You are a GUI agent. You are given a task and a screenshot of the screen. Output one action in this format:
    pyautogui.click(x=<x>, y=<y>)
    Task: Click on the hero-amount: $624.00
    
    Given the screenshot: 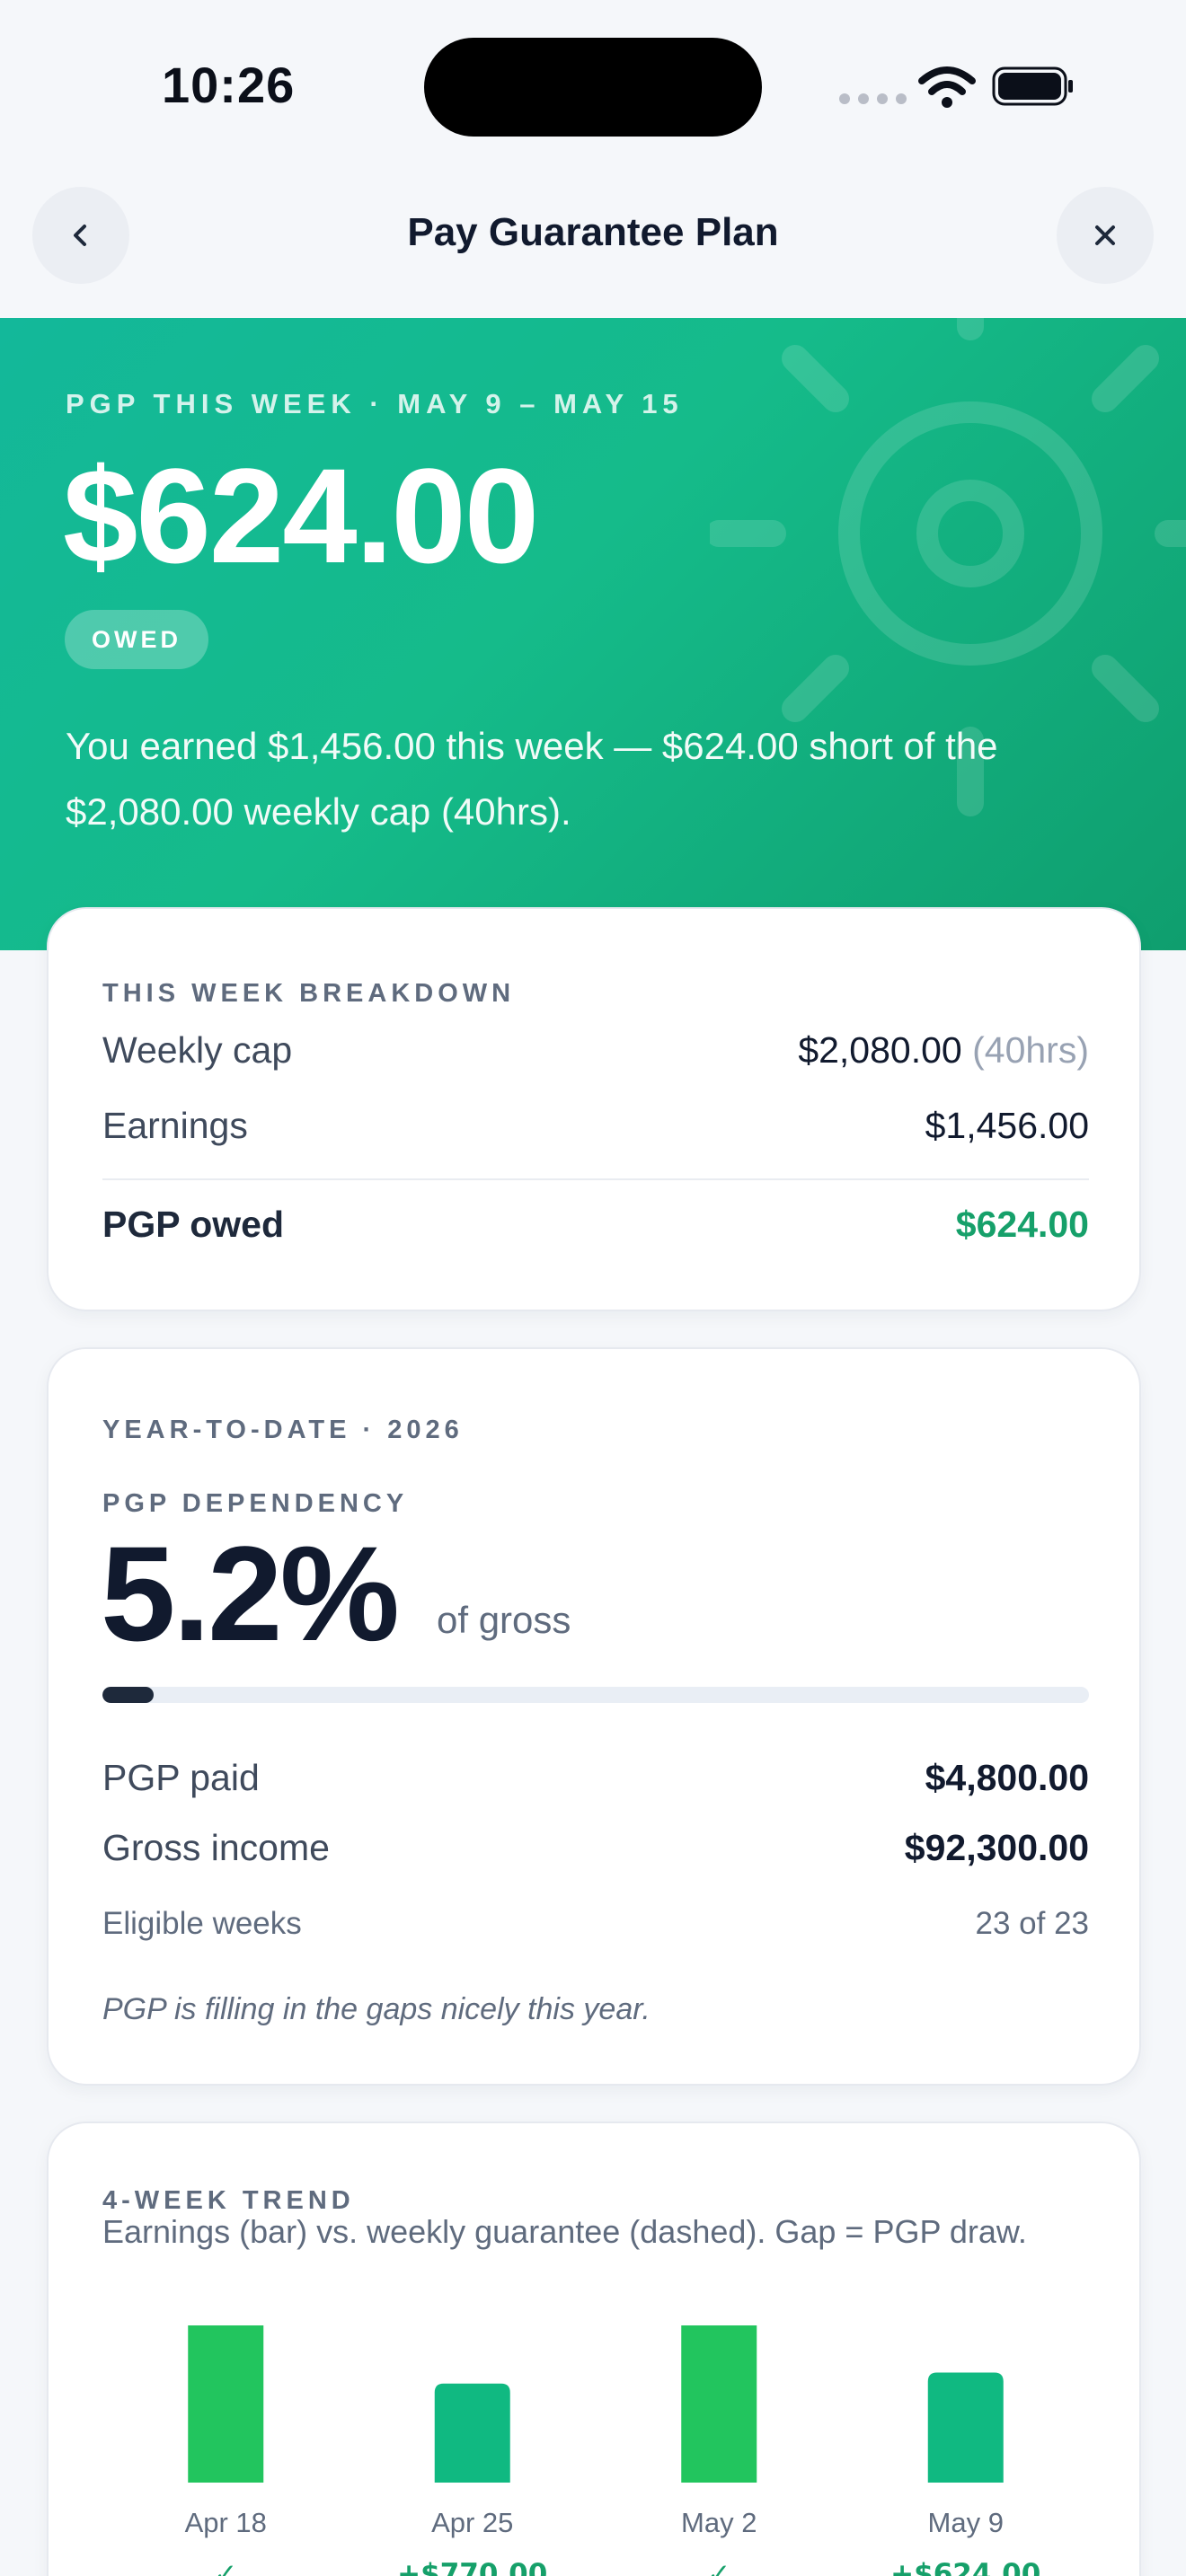 What is the action you would take?
    pyautogui.click(x=301, y=515)
    